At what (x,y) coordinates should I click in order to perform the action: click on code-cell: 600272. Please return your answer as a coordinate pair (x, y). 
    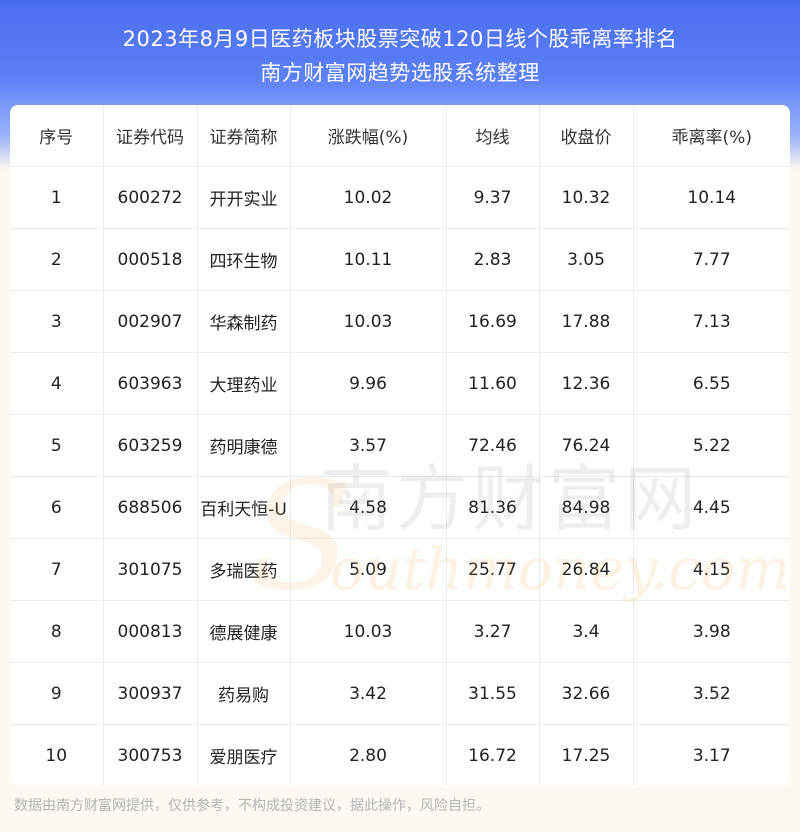
    Looking at the image, I should click on (150, 197).